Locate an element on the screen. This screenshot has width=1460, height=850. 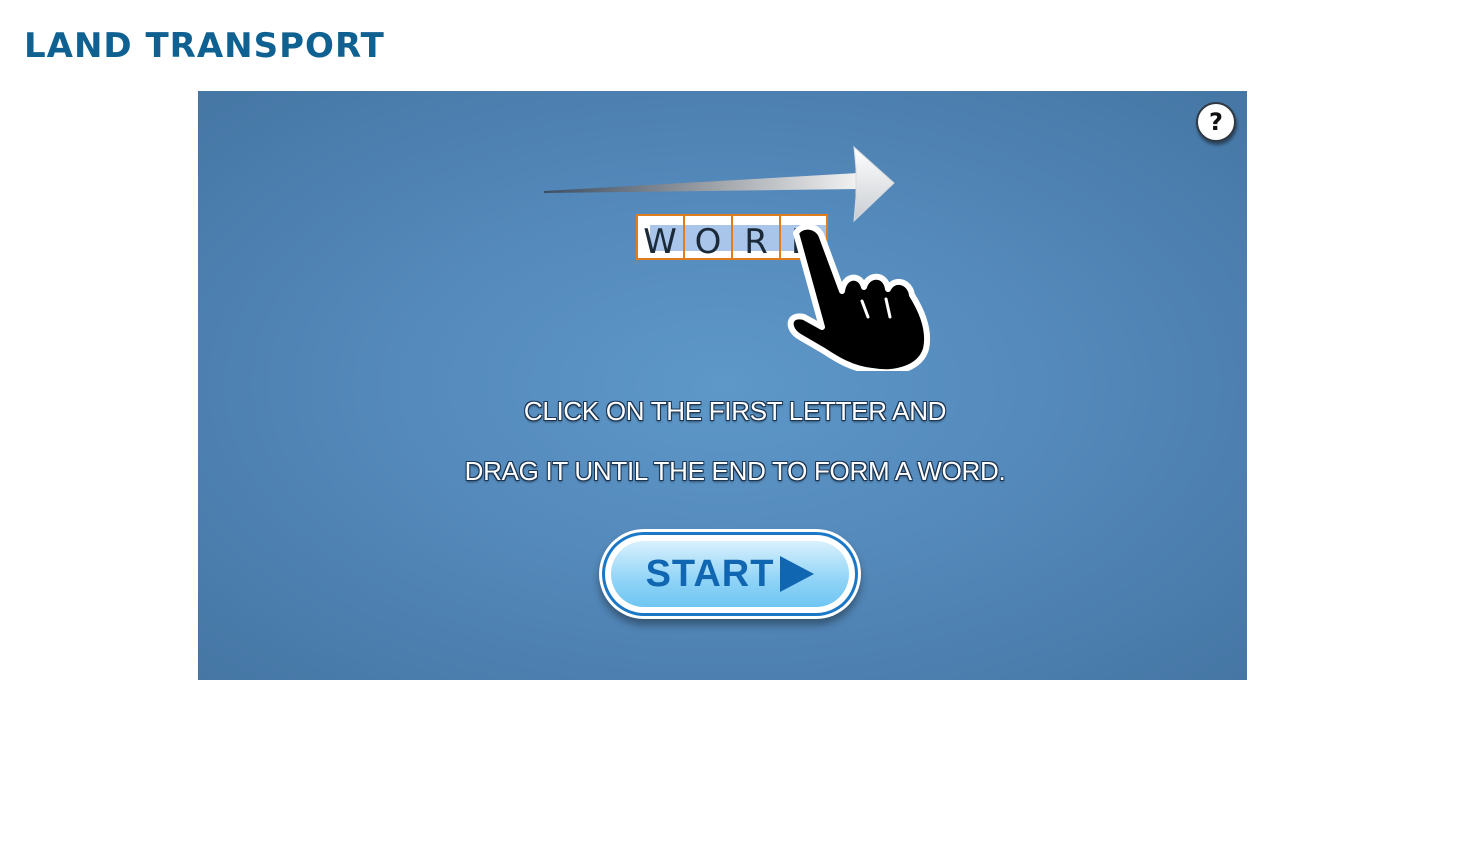
page-title: LAND TRANSPORT is located at coordinates (204, 46).